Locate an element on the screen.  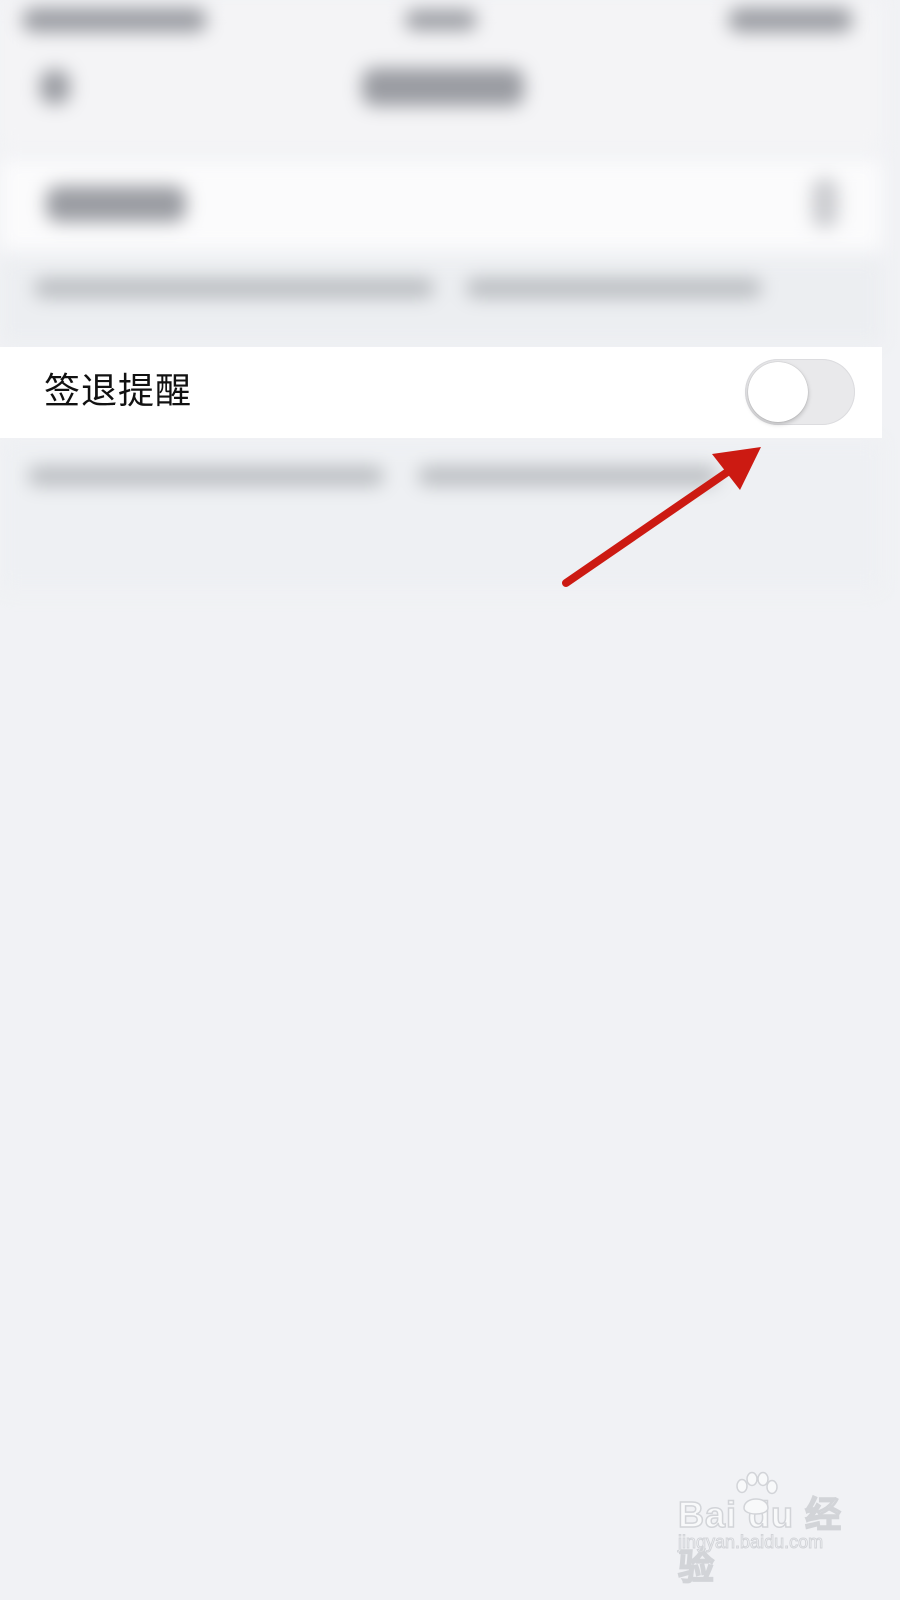
blurred-navbar is located at coordinates (441, 75).